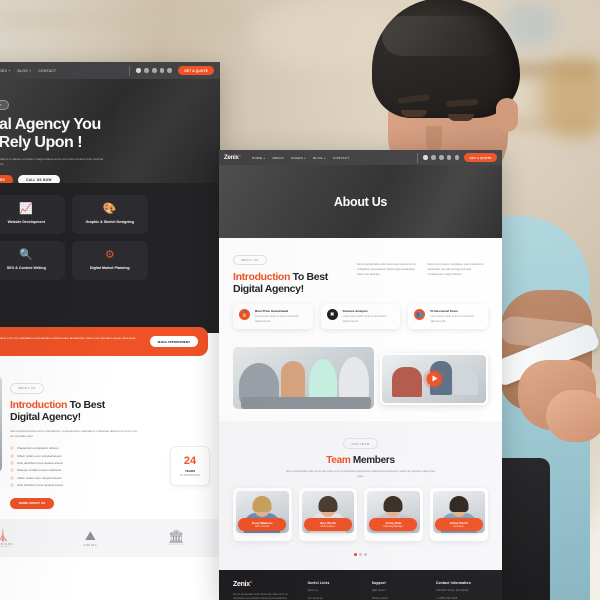 Image resolution: width=600 pixels, height=600 pixels. What do you see at coordinates (173, 342) in the screenshot?
I see `make-appointment-button: MAKE APPOINTMENT` at bounding box center [173, 342].